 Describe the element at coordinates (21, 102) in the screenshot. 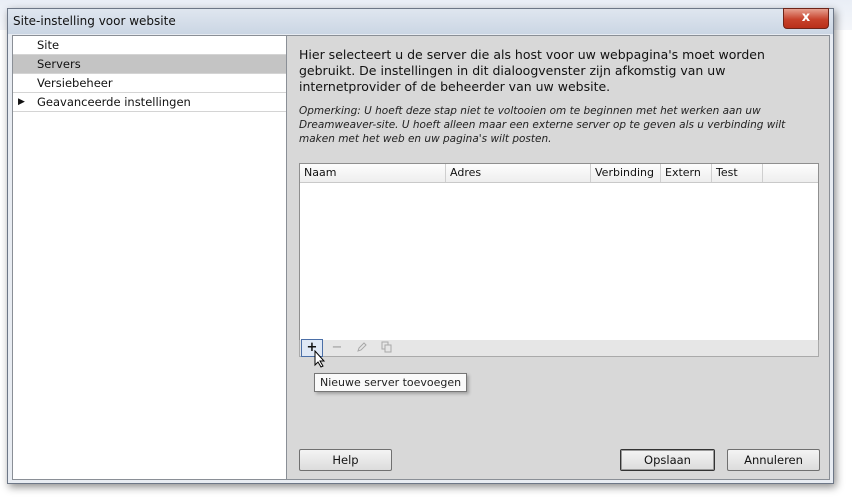

I see `expand-arrow-icon: ▶` at that location.